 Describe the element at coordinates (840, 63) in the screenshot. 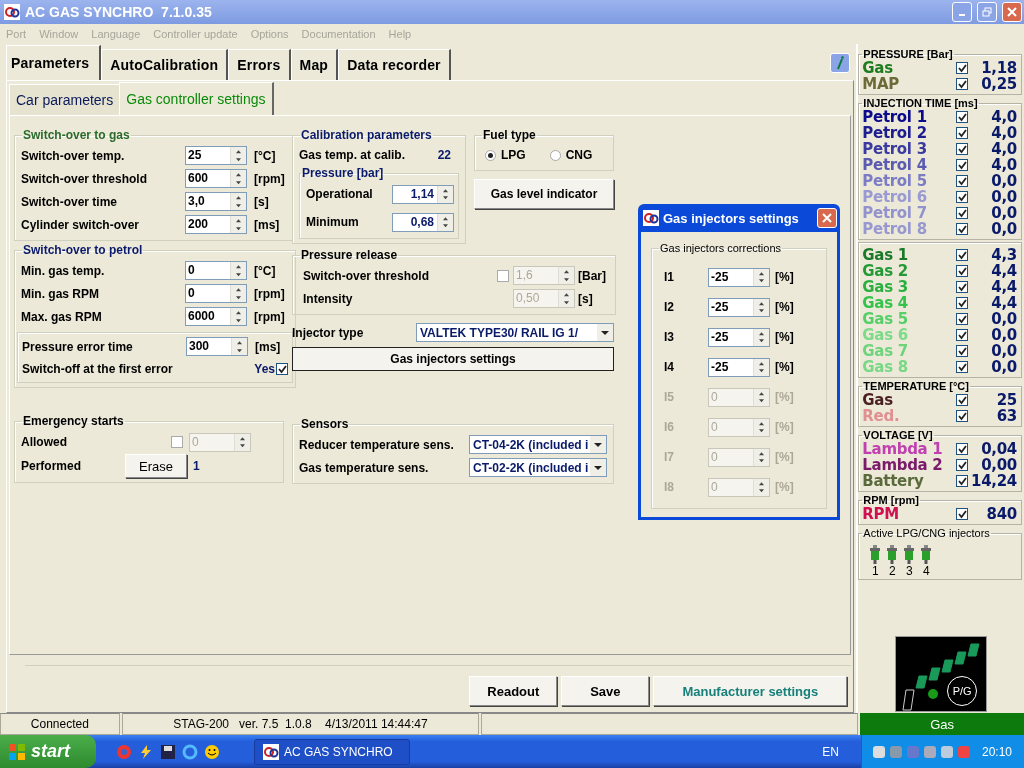

I see `info-button` at that location.